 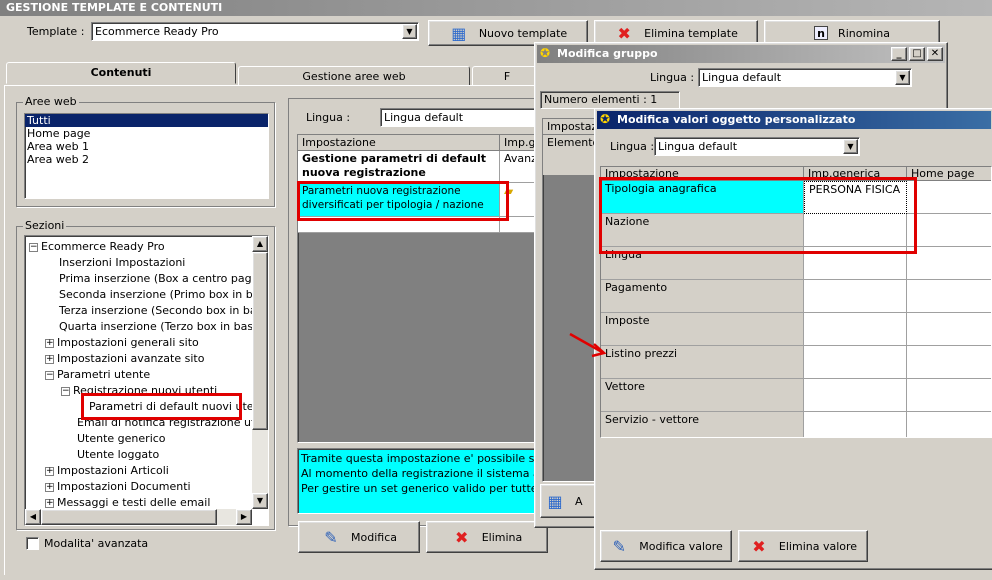 I want to click on tree-node: Inserzioni Impostazioni, so click(x=140, y=263).